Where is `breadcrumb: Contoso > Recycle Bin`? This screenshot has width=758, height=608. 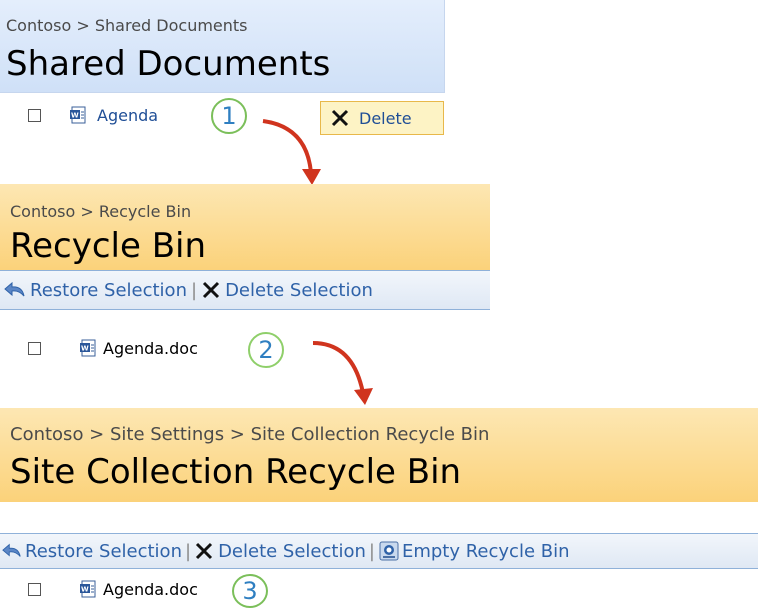
breadcrumb: Contoso > Recycle Bin is located at coordinates (100, 211).